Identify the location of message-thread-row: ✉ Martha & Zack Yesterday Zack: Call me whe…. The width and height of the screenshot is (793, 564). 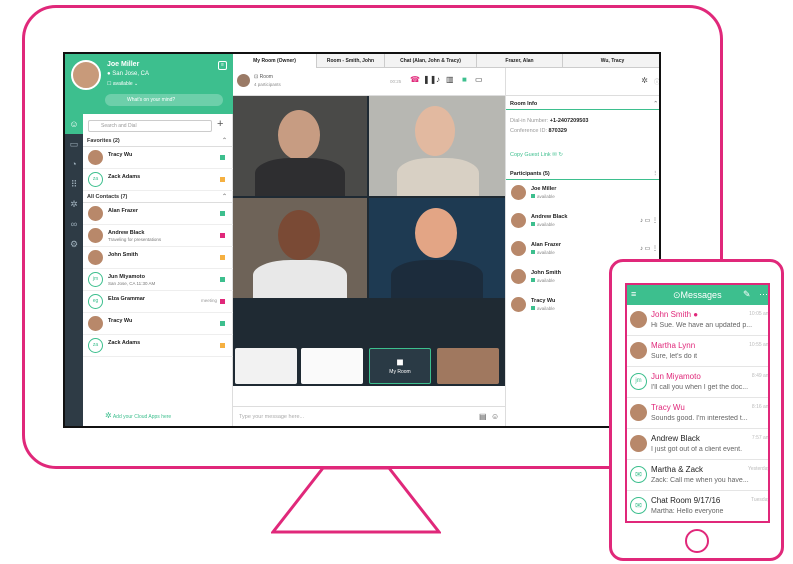
(697, 475).